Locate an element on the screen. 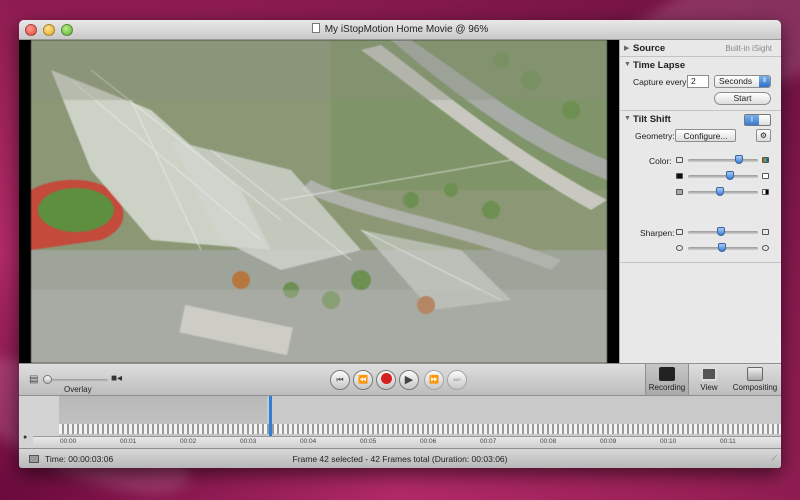 This screenshot has width=800, height=500. forward-end-button: ⏭ is located at coordinates (457, 380).